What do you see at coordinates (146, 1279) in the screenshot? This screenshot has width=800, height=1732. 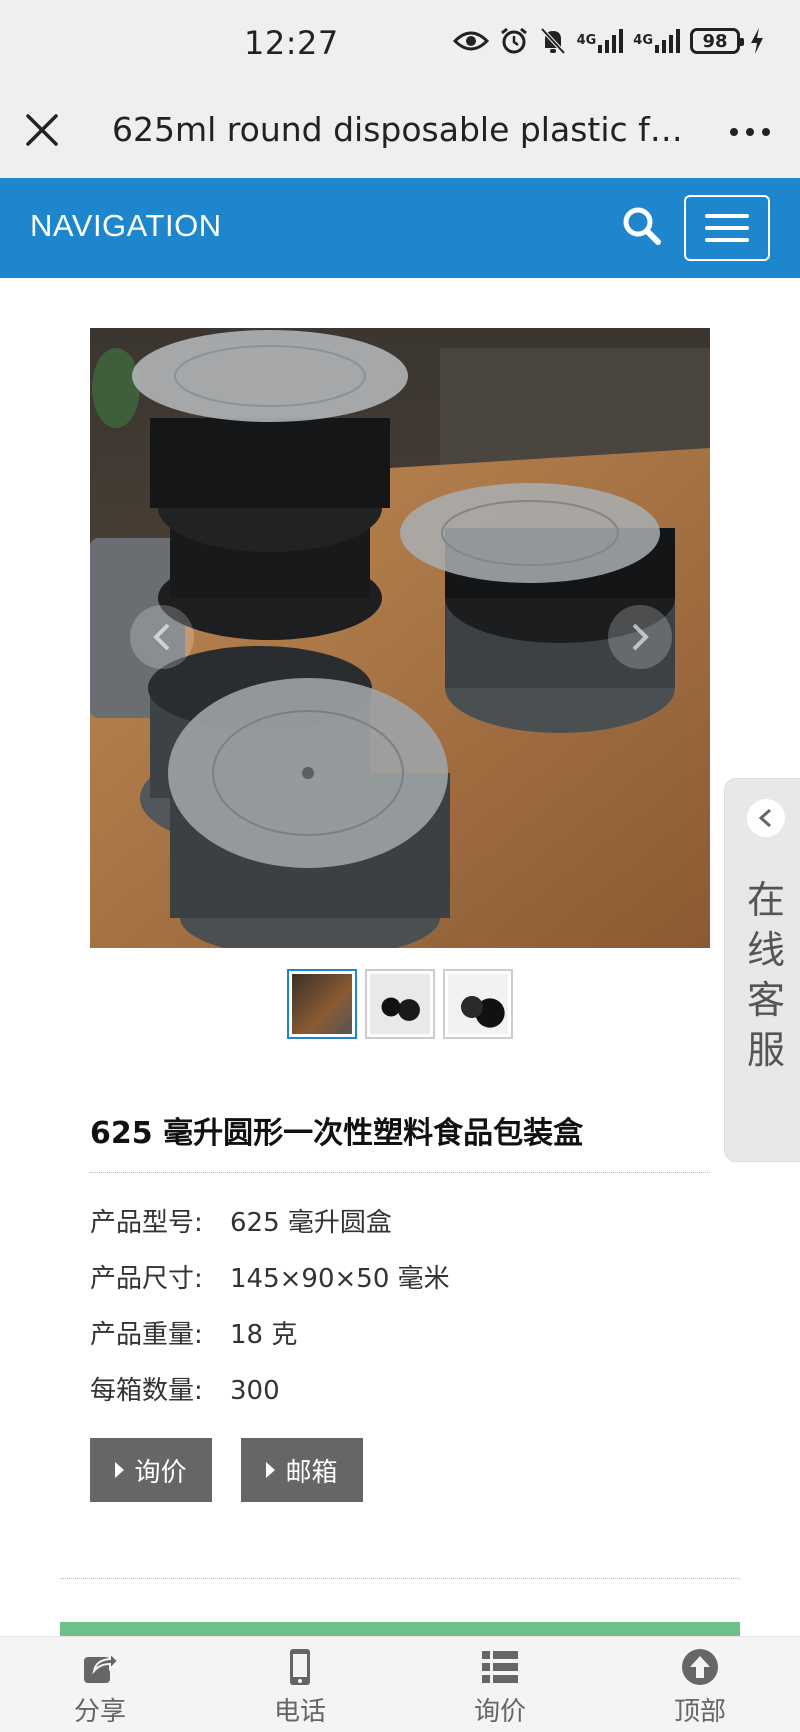 I see `spec-label: 产品尺寸:` at bounding box center [146, 1279].